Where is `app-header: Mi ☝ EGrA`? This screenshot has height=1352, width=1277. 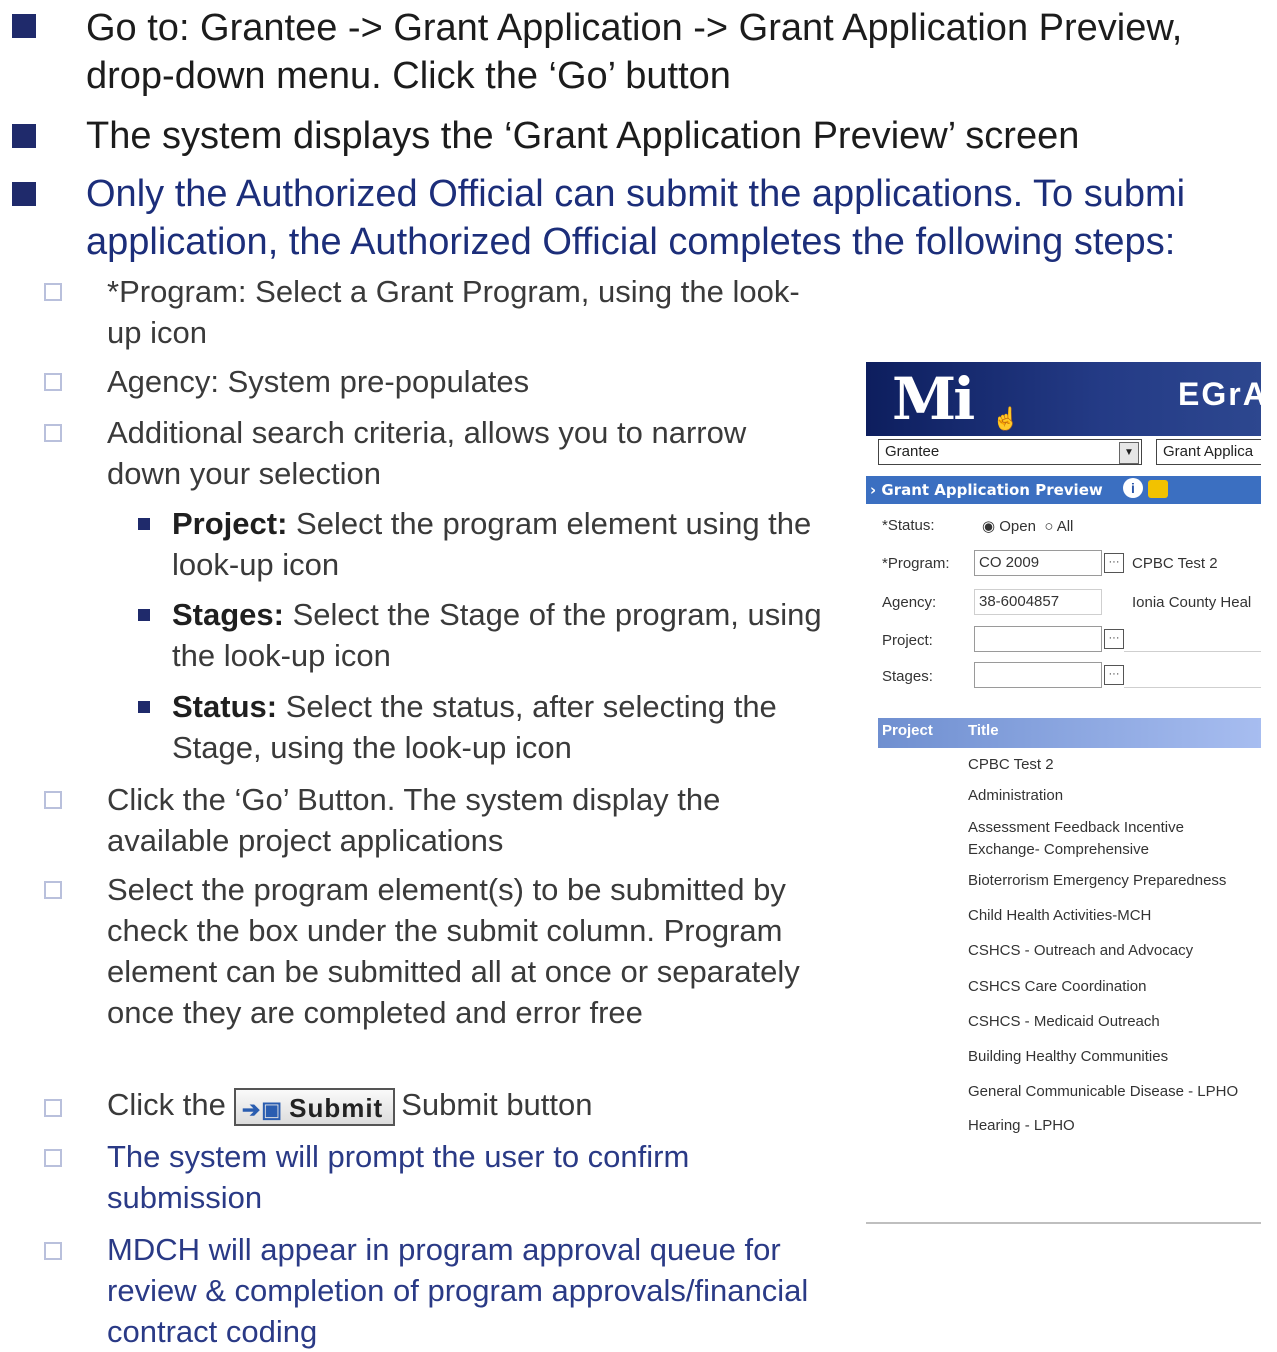 app-header: Mi ☝ EGrA is located at coordinates (1063, 399).